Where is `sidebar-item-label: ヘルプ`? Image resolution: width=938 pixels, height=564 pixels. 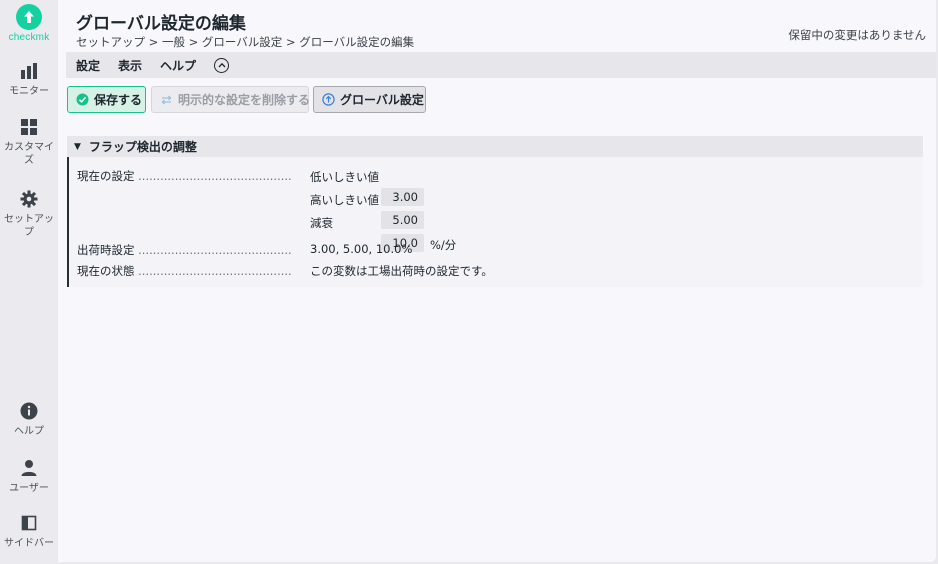
sidebar-item-label: ヘルプ is located at coordinates (29, 431).